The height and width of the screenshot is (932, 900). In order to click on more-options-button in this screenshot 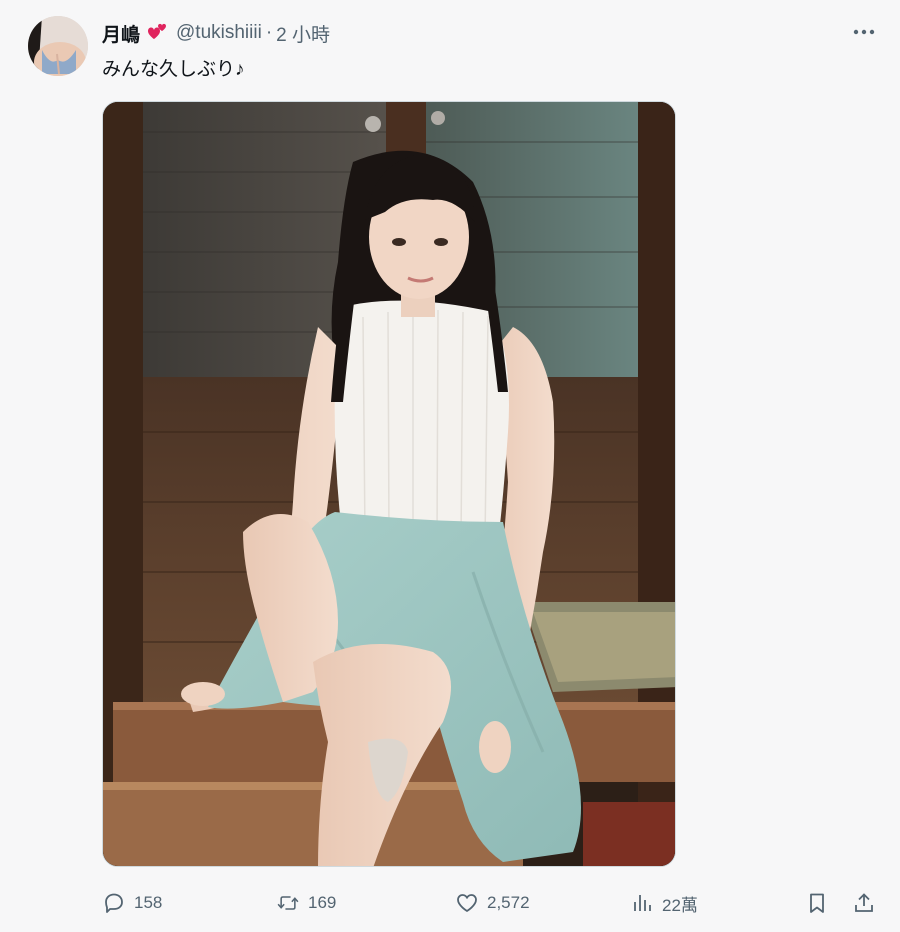, I will do `click(864, 32)`.